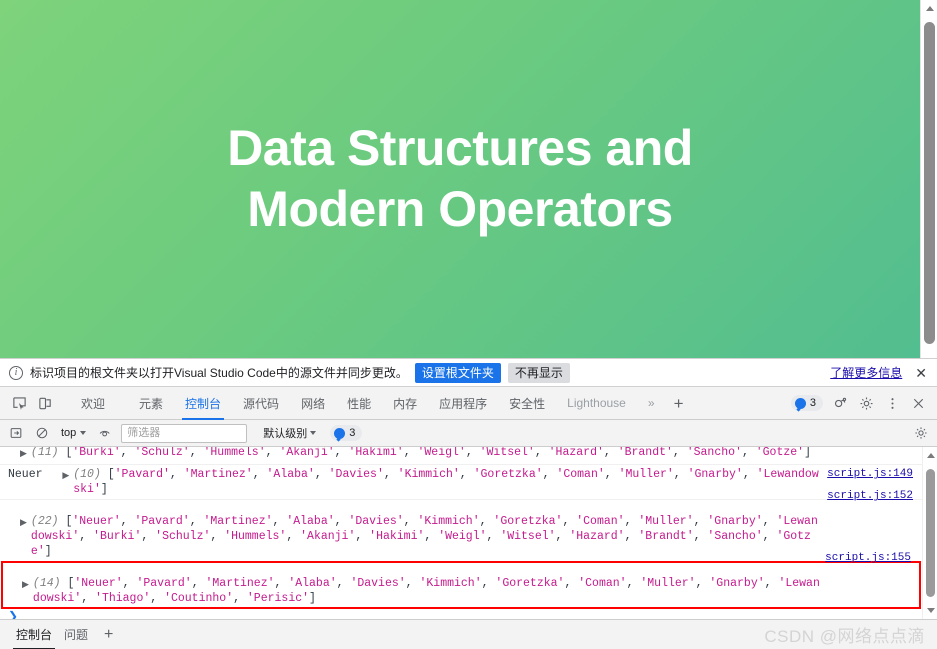 The image size is (937, 649). I want to click on drawer-tabbar: 控制台 问题 + CSDN @网络点点滴, so click(468, 634).